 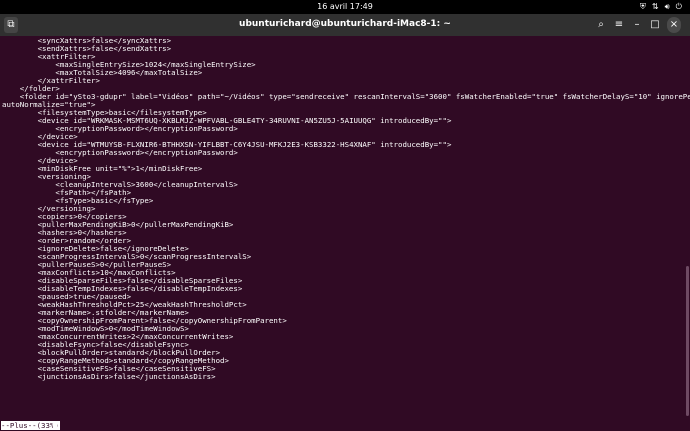 What do you see at coordinates (637, 25) in the screenshot?
I see `minimize-icon: –` at bounding box center [637, 25].